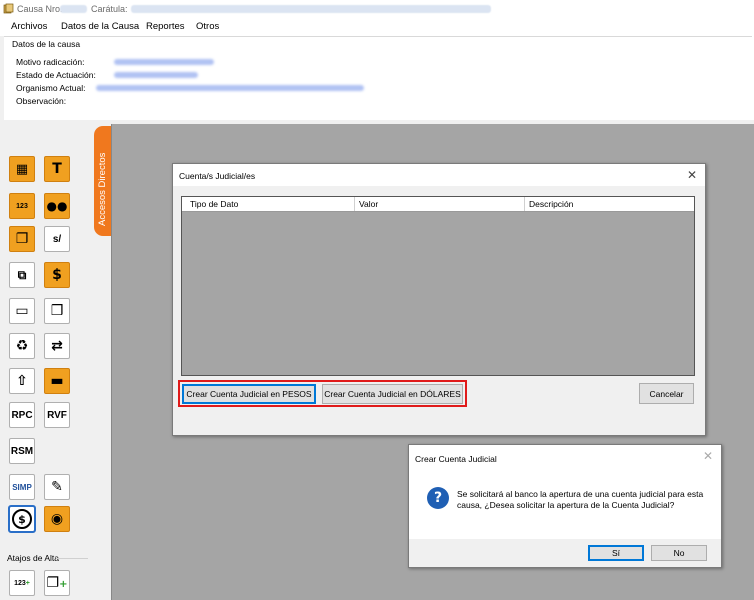 This screenshot has height=600, width=754. I want to click on sheet-slash-icon: s/, so click(57, 239).